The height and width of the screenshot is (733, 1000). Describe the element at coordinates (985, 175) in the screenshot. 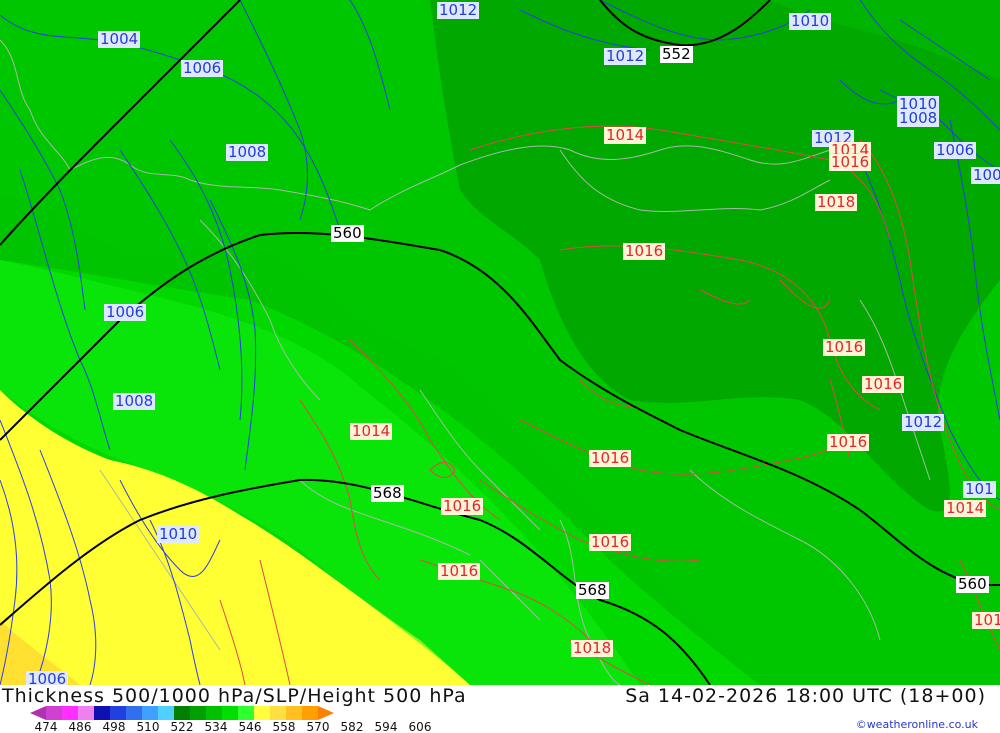

I see `isobar-label: 100` at that location.